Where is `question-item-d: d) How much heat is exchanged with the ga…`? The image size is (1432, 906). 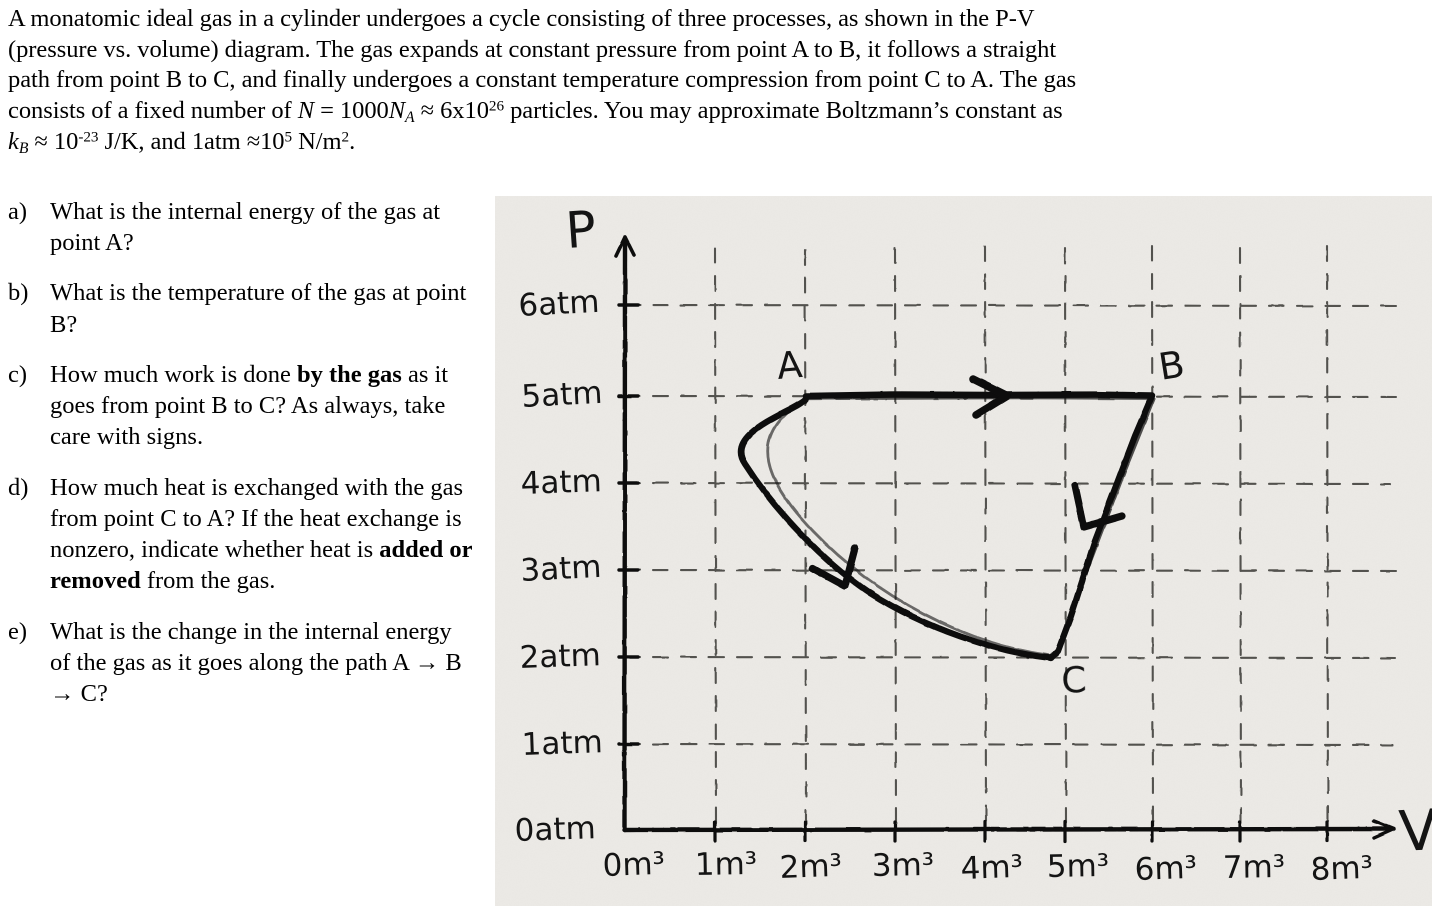
question-item-d: d) How much heat is exchanged with the ga… is located at coordinates (243, 534).